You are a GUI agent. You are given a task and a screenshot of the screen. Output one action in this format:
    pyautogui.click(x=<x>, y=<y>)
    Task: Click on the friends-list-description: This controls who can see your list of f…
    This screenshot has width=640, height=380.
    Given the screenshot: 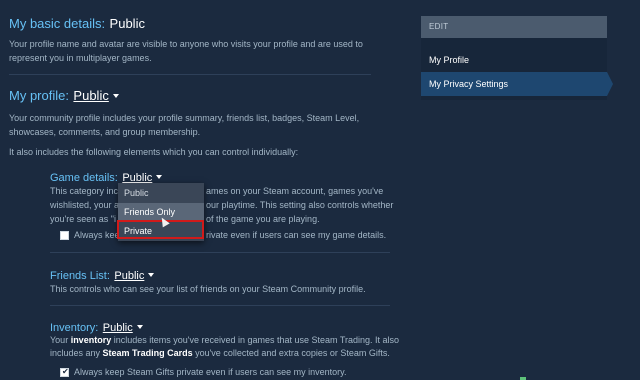 What is the action you would take?
    pyautogui.click(x=208, y=289)
    